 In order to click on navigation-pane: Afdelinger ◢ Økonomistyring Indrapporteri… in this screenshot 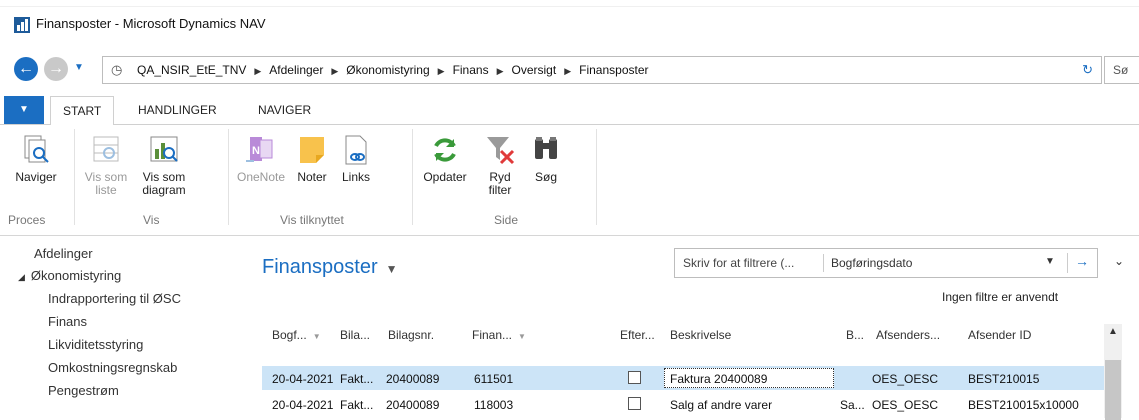, I will do `click(122, 331)`.